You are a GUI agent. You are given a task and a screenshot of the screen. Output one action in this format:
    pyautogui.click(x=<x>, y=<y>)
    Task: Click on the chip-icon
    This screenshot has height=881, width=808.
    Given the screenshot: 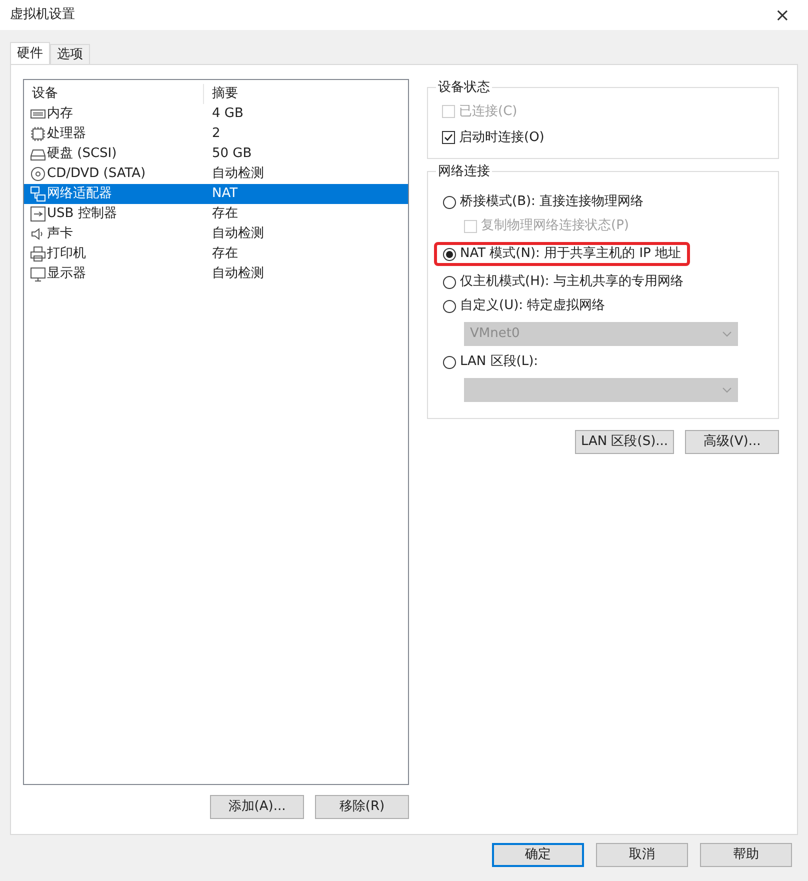 What is the action you would take?
    pyautogui.click(x=38, y=134)
    